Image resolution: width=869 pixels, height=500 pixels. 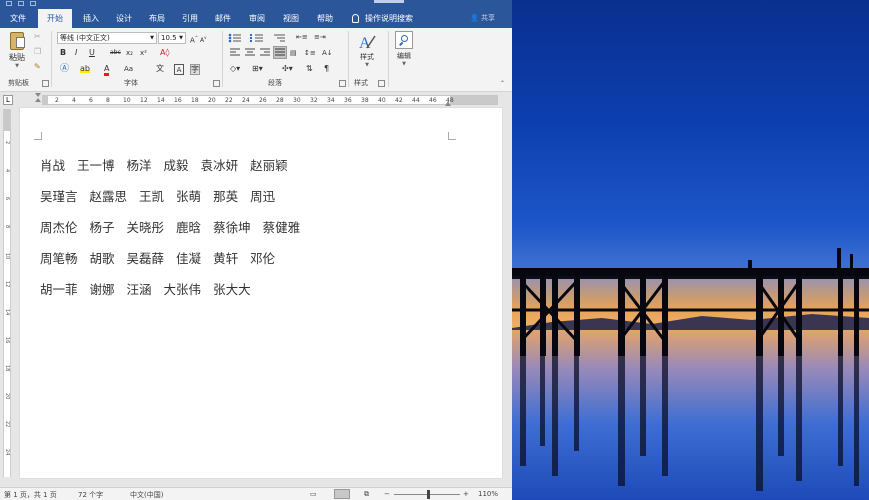 I want to click on tell-me-search: 操作说明搜索, so click(x=382, y=18).